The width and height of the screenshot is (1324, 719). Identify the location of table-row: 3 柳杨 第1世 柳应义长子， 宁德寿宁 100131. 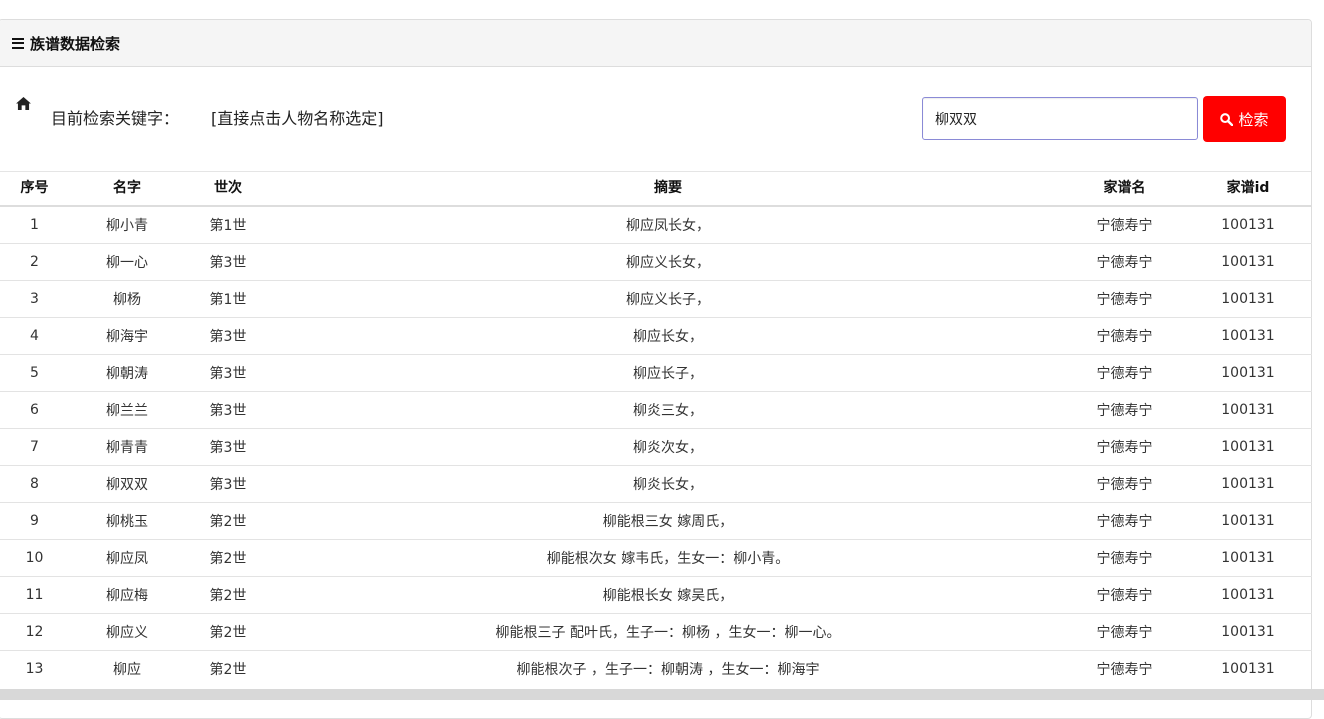
(656, 298).